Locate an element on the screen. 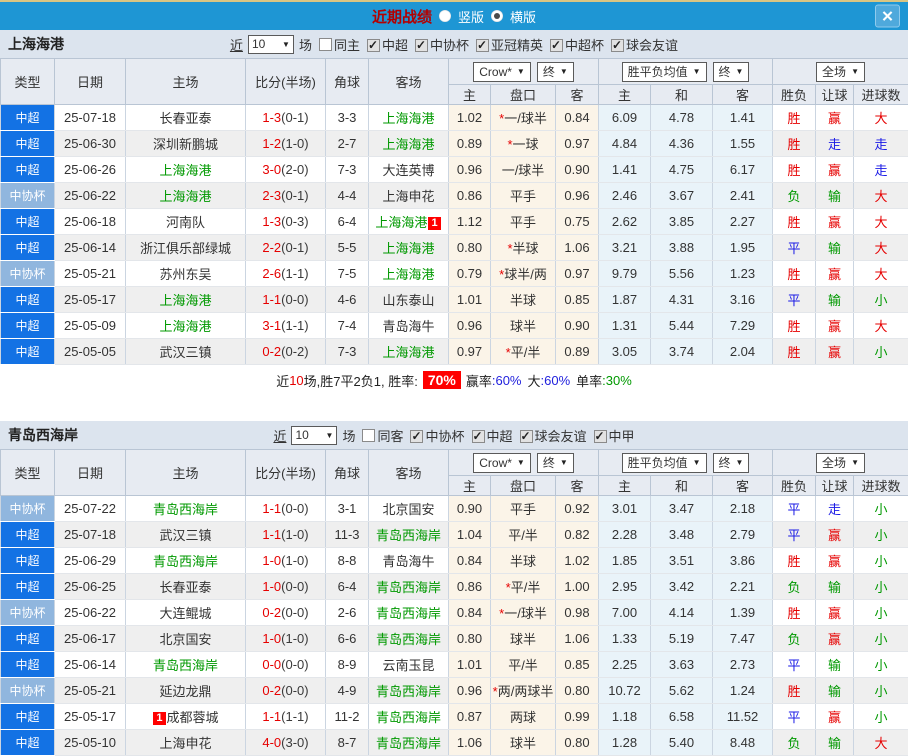  away-team-cell: 青岛西海岸 is located at coordinates (409, 691).